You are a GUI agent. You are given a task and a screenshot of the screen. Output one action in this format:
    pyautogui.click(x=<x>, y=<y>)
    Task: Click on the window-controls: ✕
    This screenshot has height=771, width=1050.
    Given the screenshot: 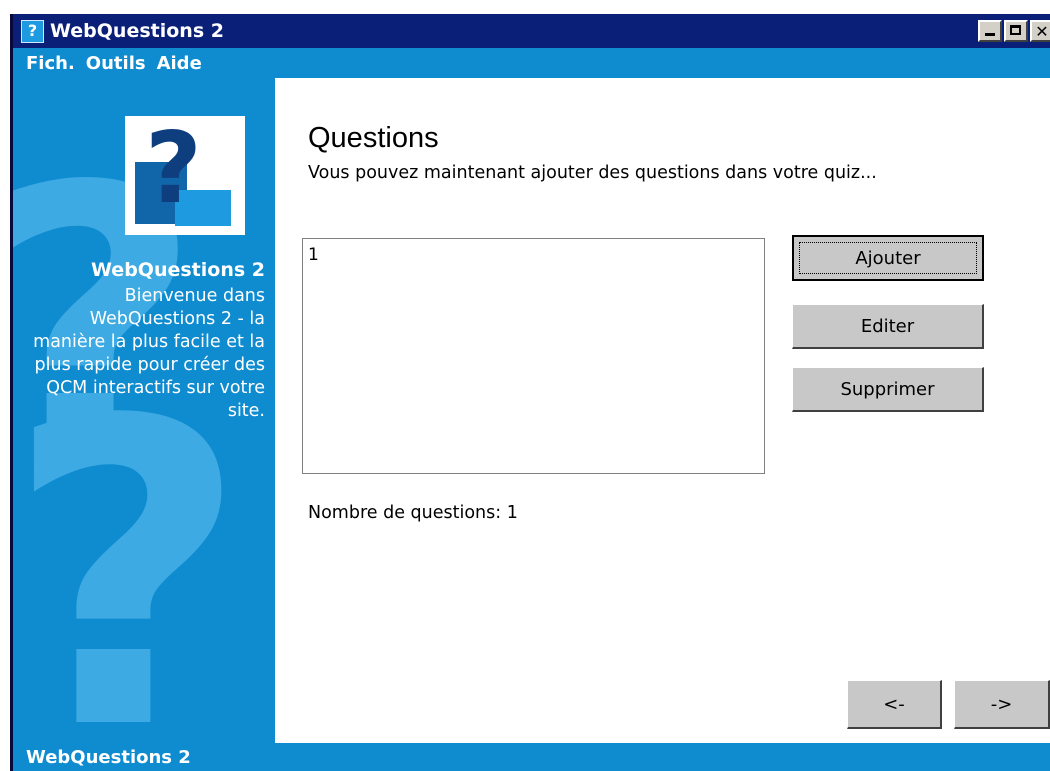 What is the action you would take?
    pyautogui.click(x=1014, y=31)
    